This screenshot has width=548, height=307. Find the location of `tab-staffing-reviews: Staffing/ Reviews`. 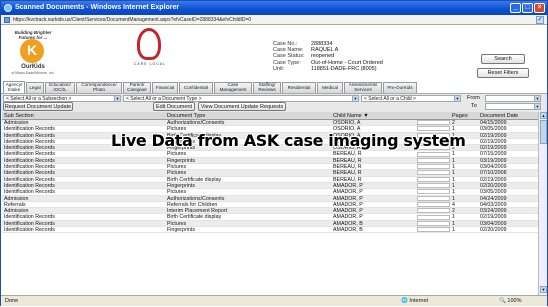

tab-staffing-reviews: Staffing/ Reviews is located at coordinates (267, 87).